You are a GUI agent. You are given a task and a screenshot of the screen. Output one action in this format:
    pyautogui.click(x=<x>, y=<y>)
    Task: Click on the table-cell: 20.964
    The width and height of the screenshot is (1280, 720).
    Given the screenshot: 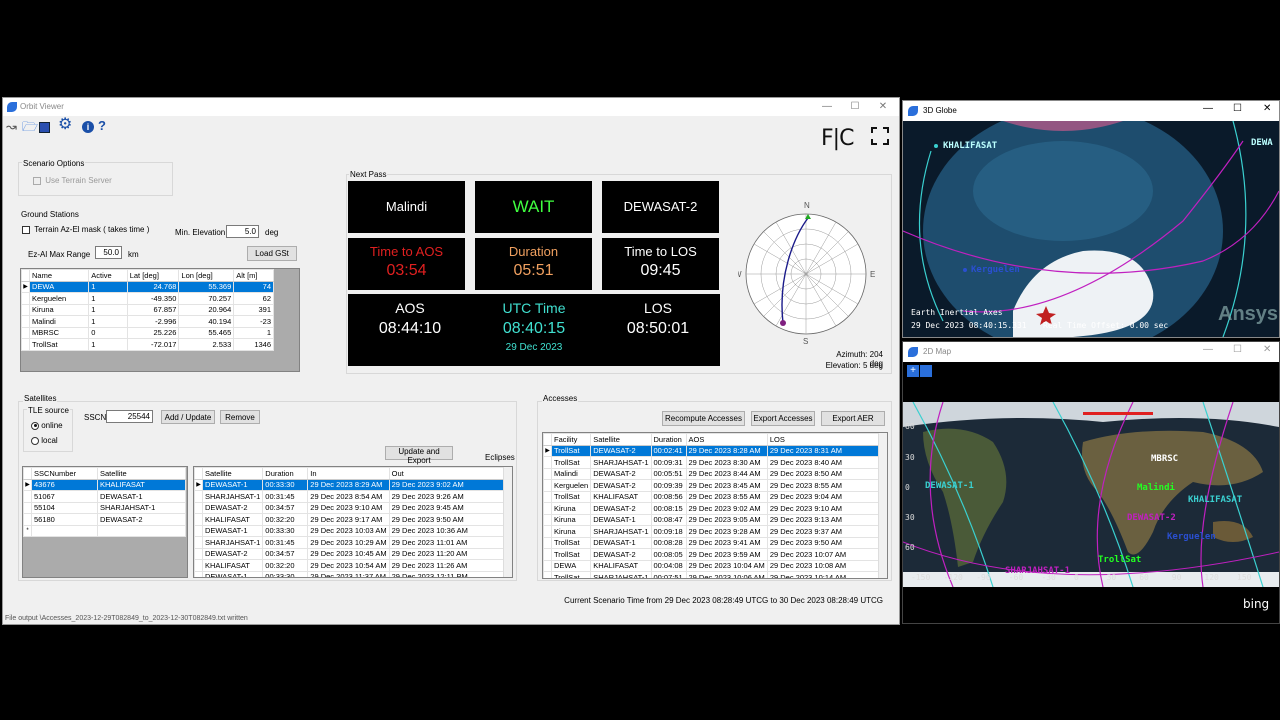 What is the action you would take?
    pyautogui.click(x=206, y=309)
    